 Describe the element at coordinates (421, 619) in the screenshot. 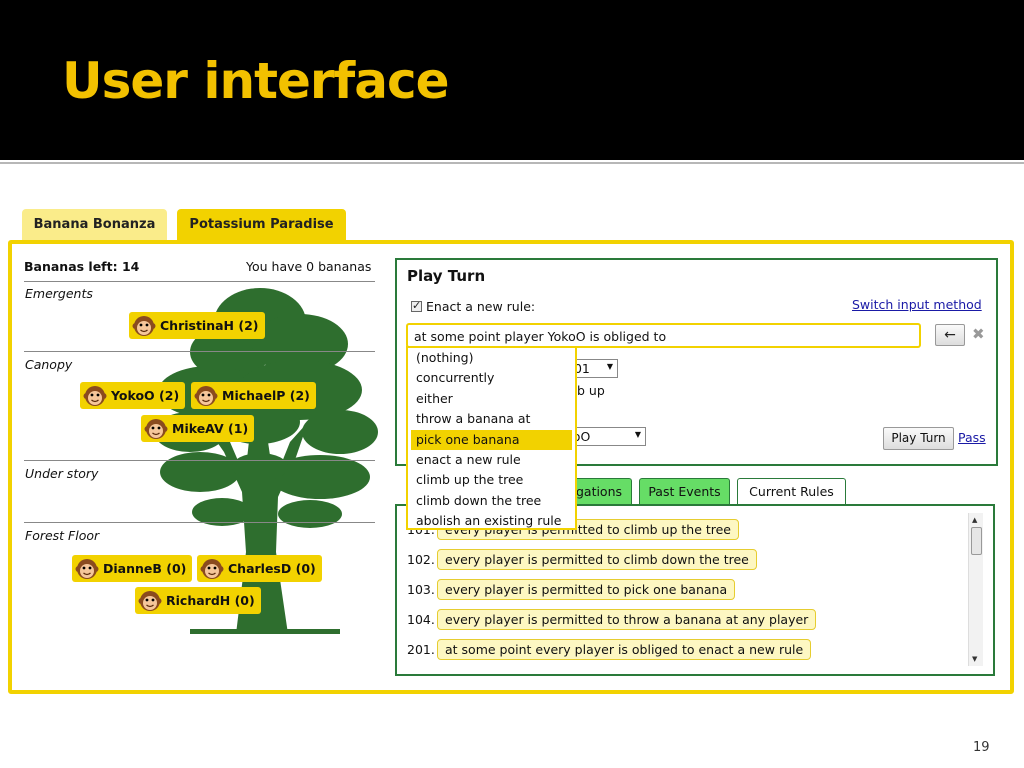

I see `rule-number: 104.` at that location.